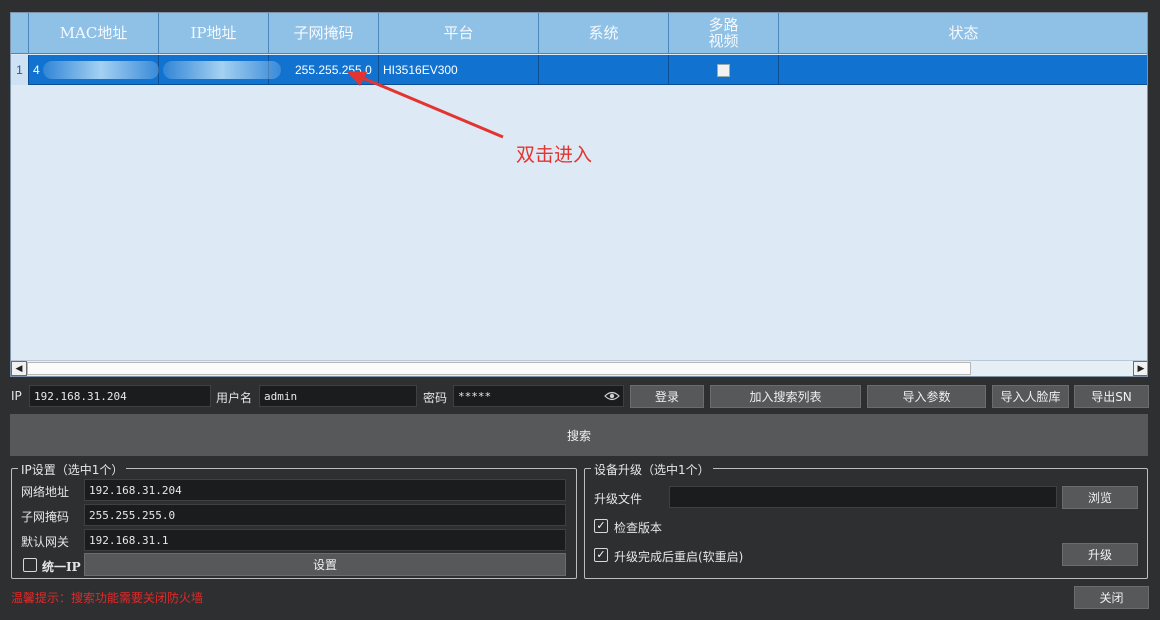  Describe the element at coordinates (1111, 597) in the screenshot. I see `close-button: 关闭` at that location.